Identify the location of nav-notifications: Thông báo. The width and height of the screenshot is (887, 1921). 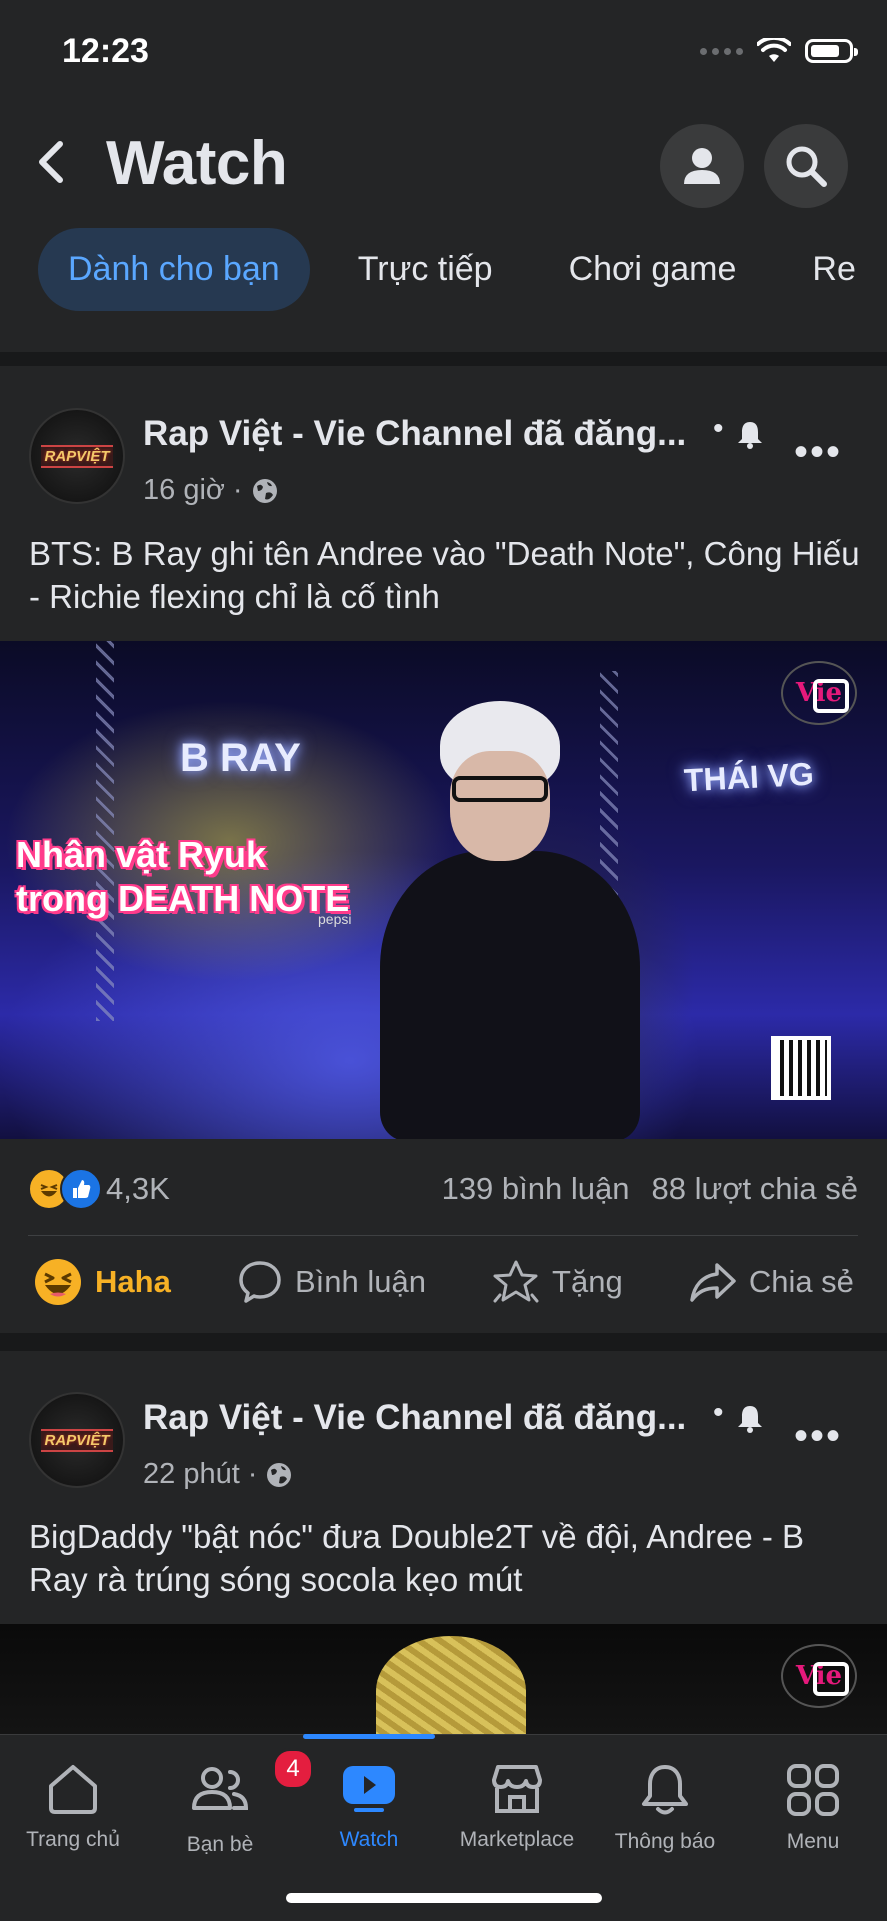
(665, 1808).